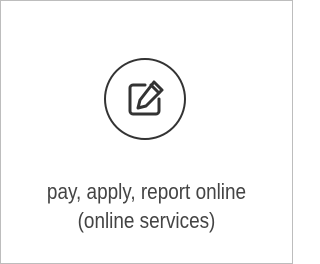 The height and width of the screenshot is (264, 320). I want to click on tile-label-line2: (online services), so click(146, 220).